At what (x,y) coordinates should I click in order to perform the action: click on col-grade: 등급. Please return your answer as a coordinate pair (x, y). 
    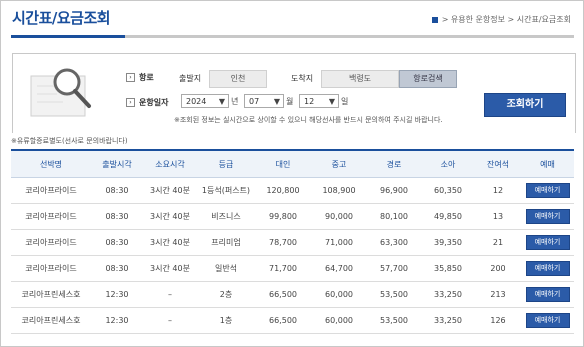
    Looking at the image, I should click on (226, 163).